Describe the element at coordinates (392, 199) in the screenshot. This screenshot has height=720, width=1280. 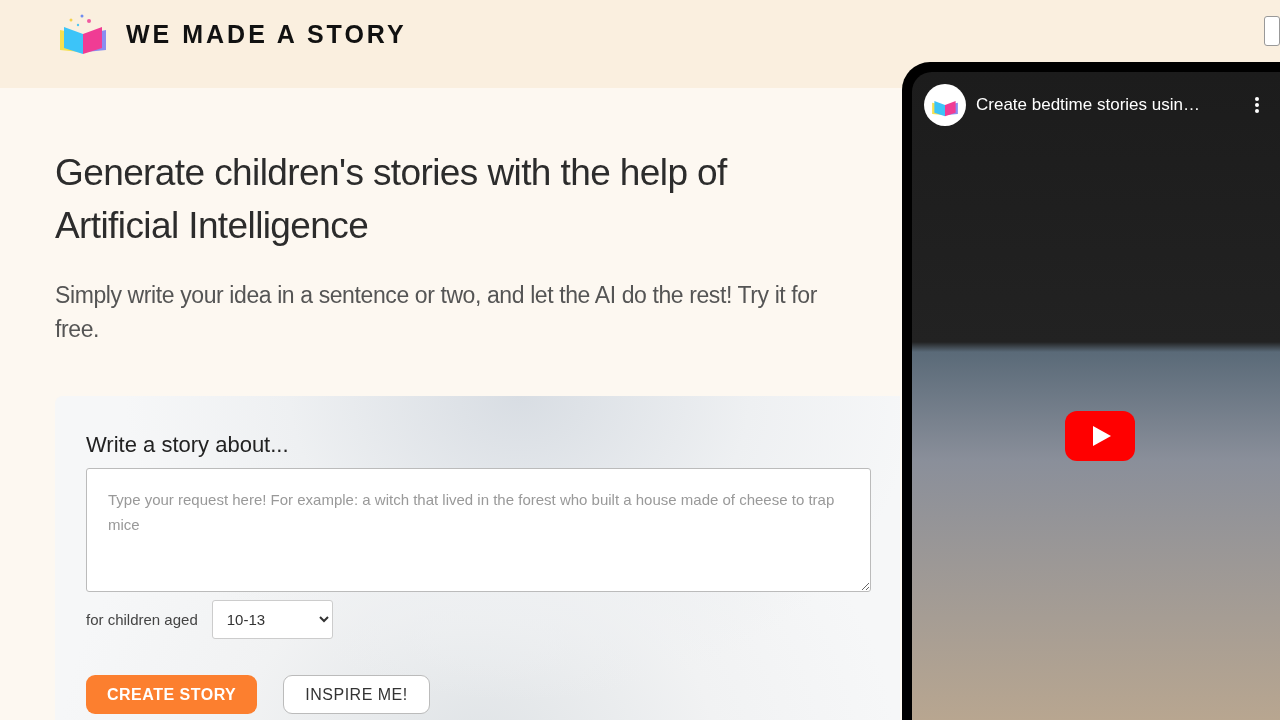
I see `page-heading: Generate children's stories with the help of Artificial Intelligence` at that location.